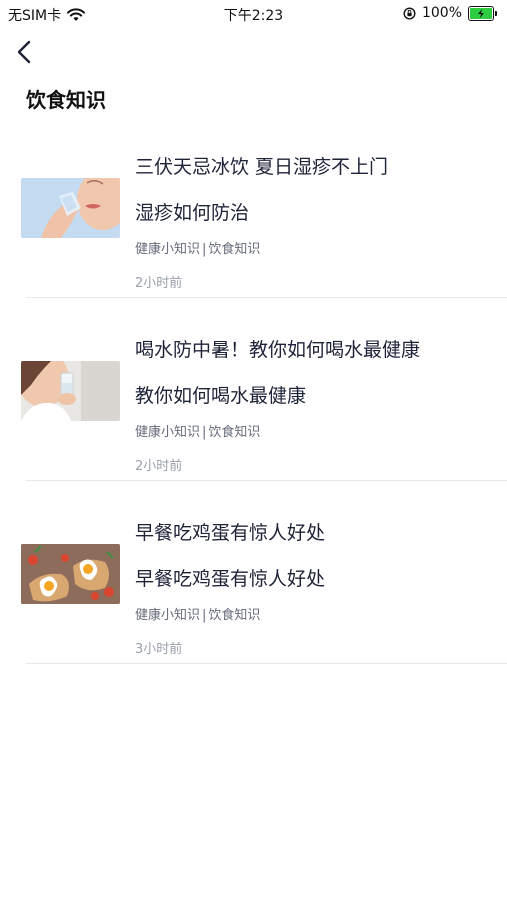  I want to click on back-button, so click(26, 52).